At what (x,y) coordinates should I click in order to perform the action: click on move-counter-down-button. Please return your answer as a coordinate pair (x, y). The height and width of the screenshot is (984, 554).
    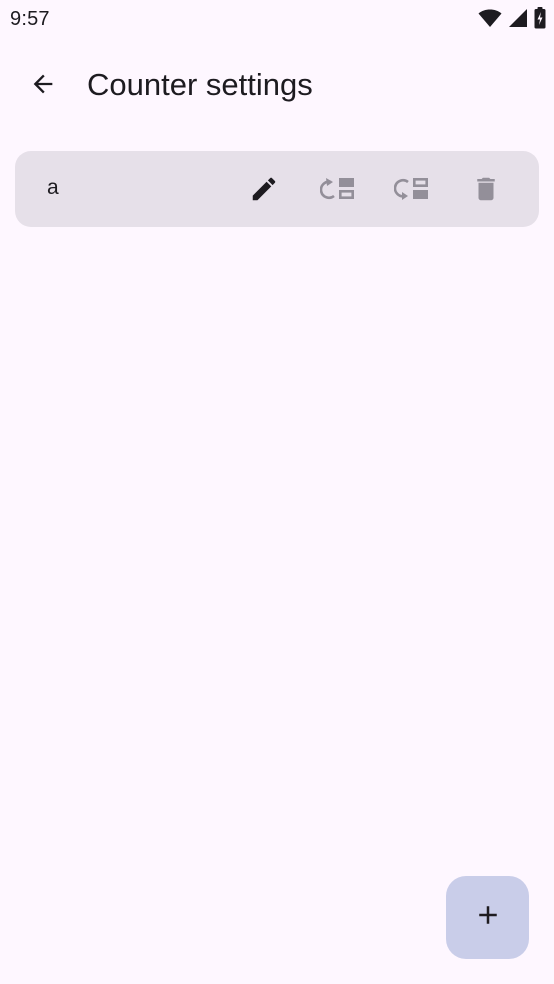
    Looking at the image, I should click on (412, 189).